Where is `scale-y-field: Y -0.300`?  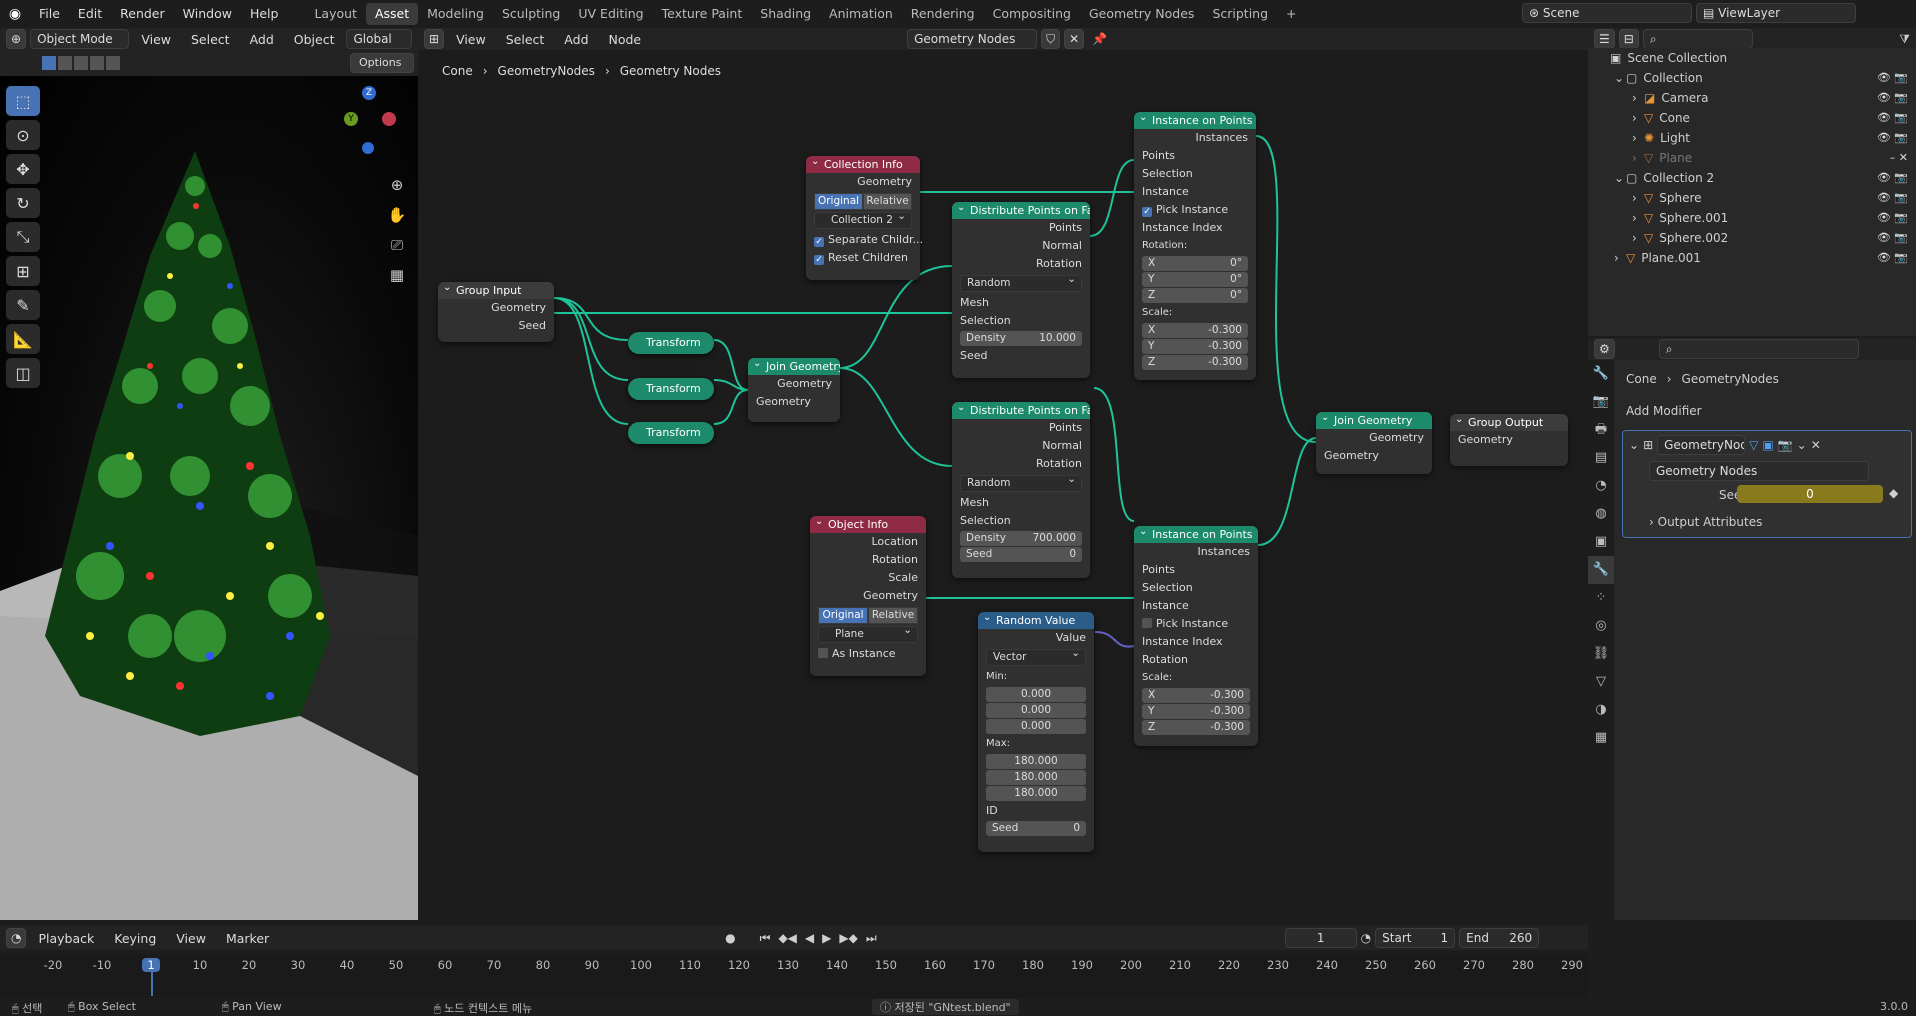
scale-y-field: Y -0.300 is located at coordinates (1196, 711).